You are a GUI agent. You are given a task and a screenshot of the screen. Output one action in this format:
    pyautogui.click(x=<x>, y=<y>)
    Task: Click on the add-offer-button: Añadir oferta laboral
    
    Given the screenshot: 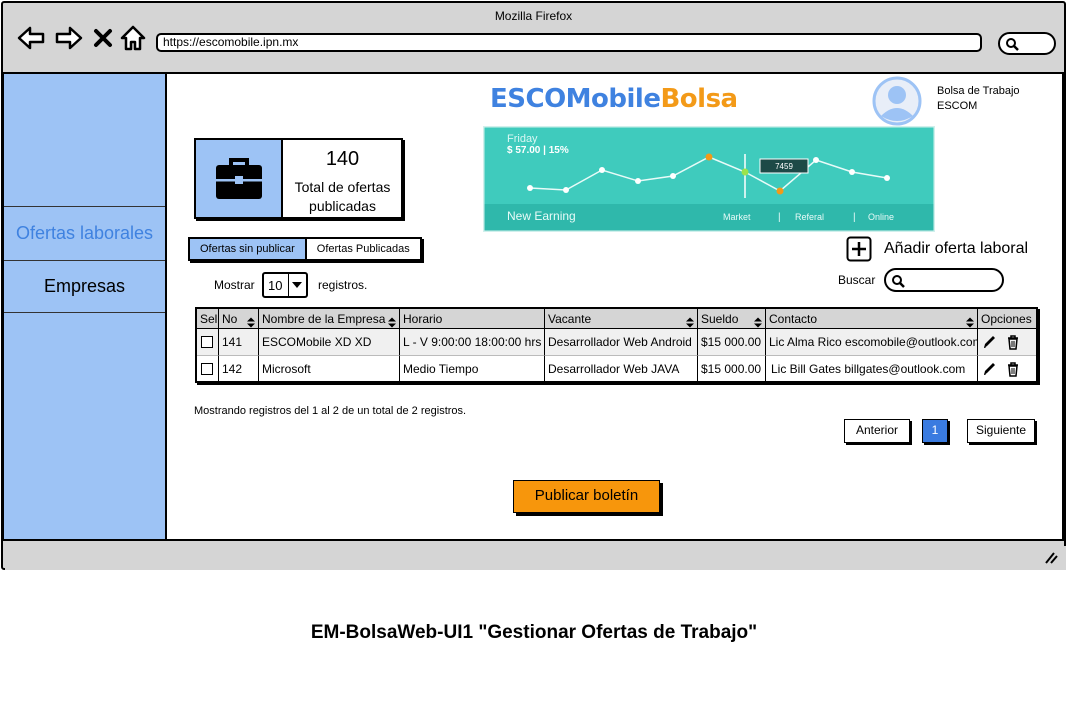 What is the action you would take?
    pyautogui.click(x=937, y=249)
    